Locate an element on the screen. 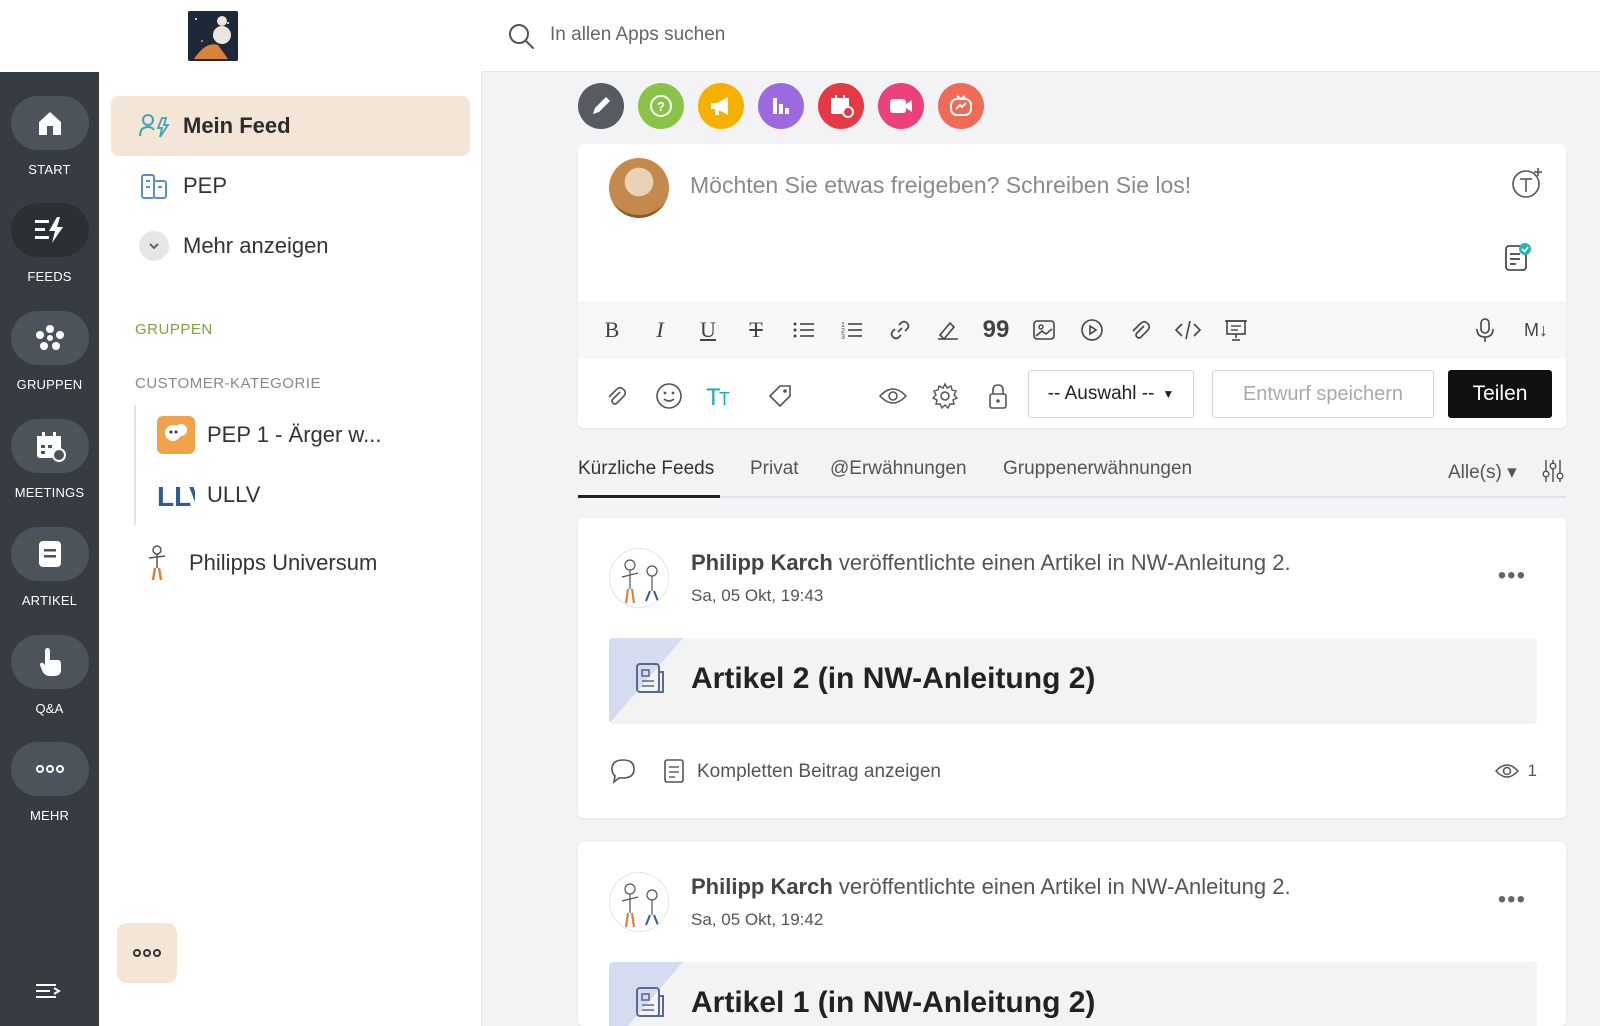  people-sparkle-icon is located at coordinates (154, 126).